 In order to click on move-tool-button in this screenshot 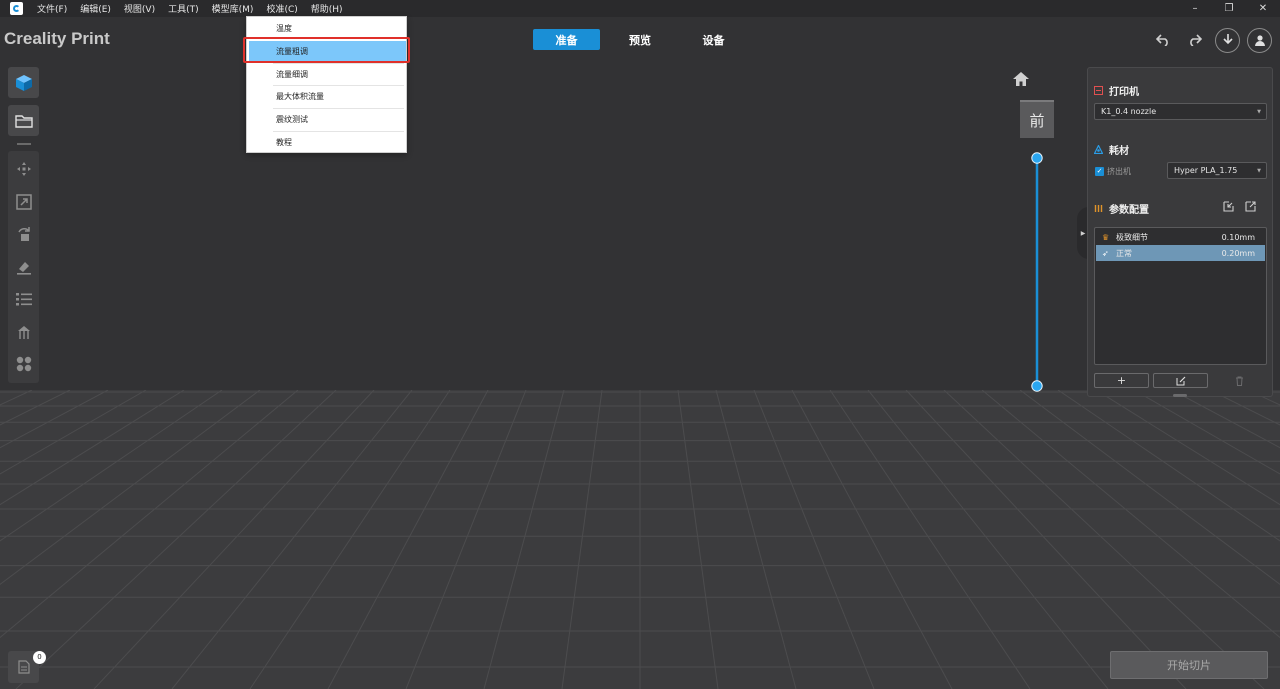, I will do `click(23, 169)`.